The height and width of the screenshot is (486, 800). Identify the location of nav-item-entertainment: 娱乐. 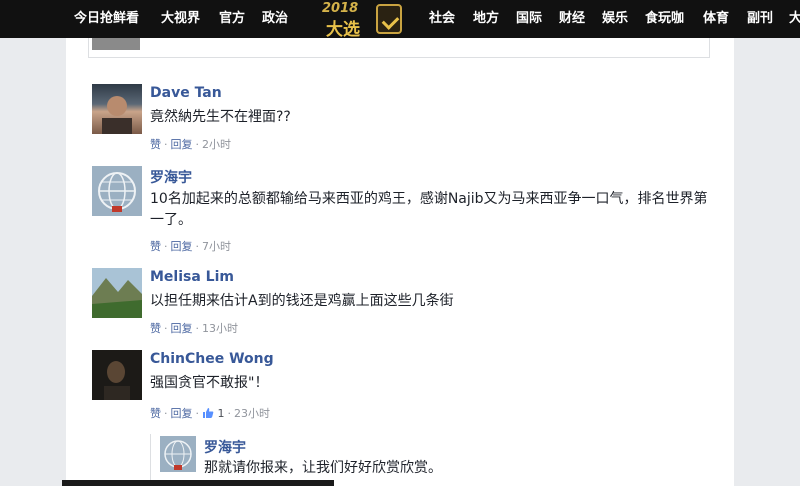
(615, 19).